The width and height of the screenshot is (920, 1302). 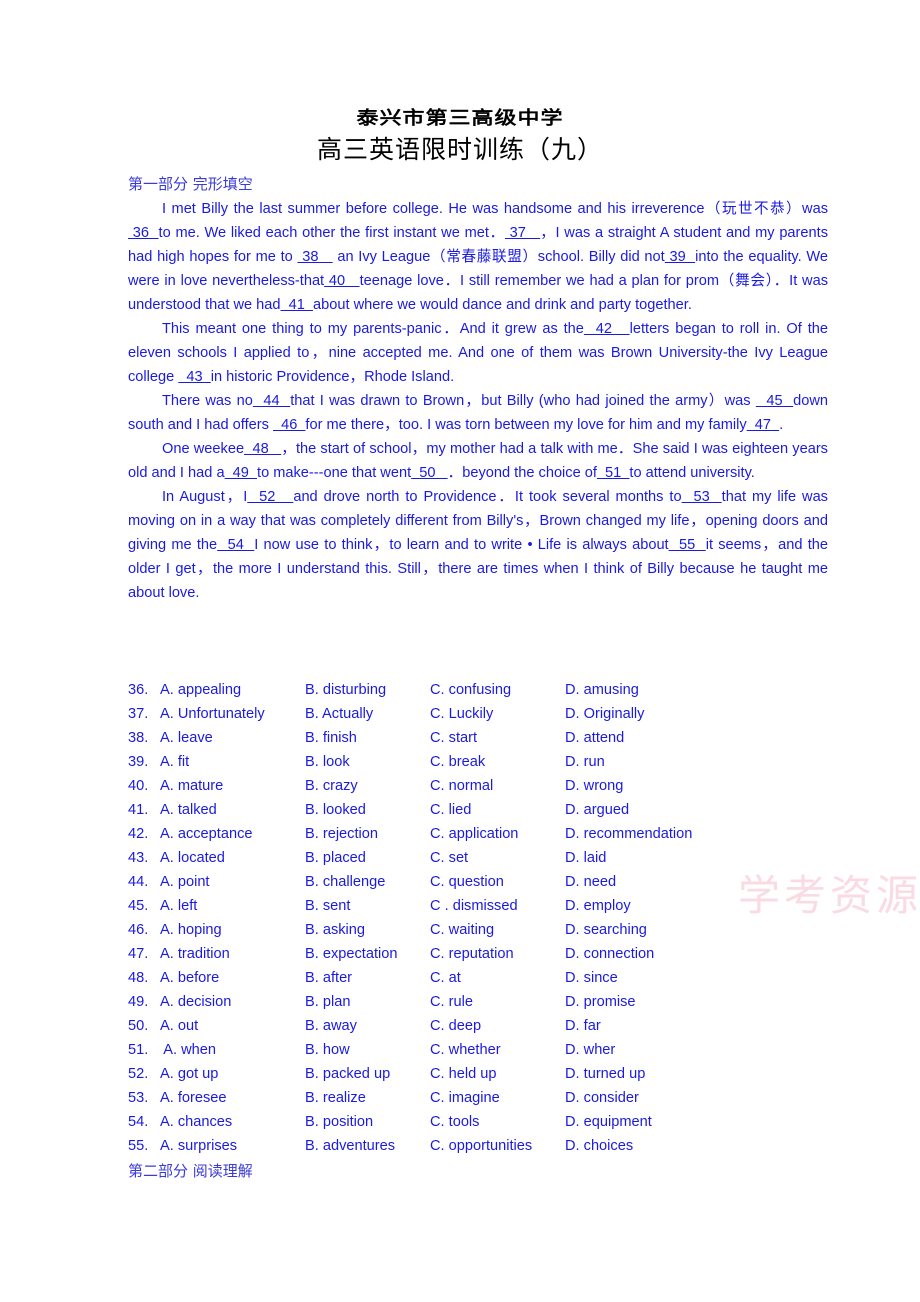 I want to click on option-choice-c: C. question, so click(x=497, y=882).